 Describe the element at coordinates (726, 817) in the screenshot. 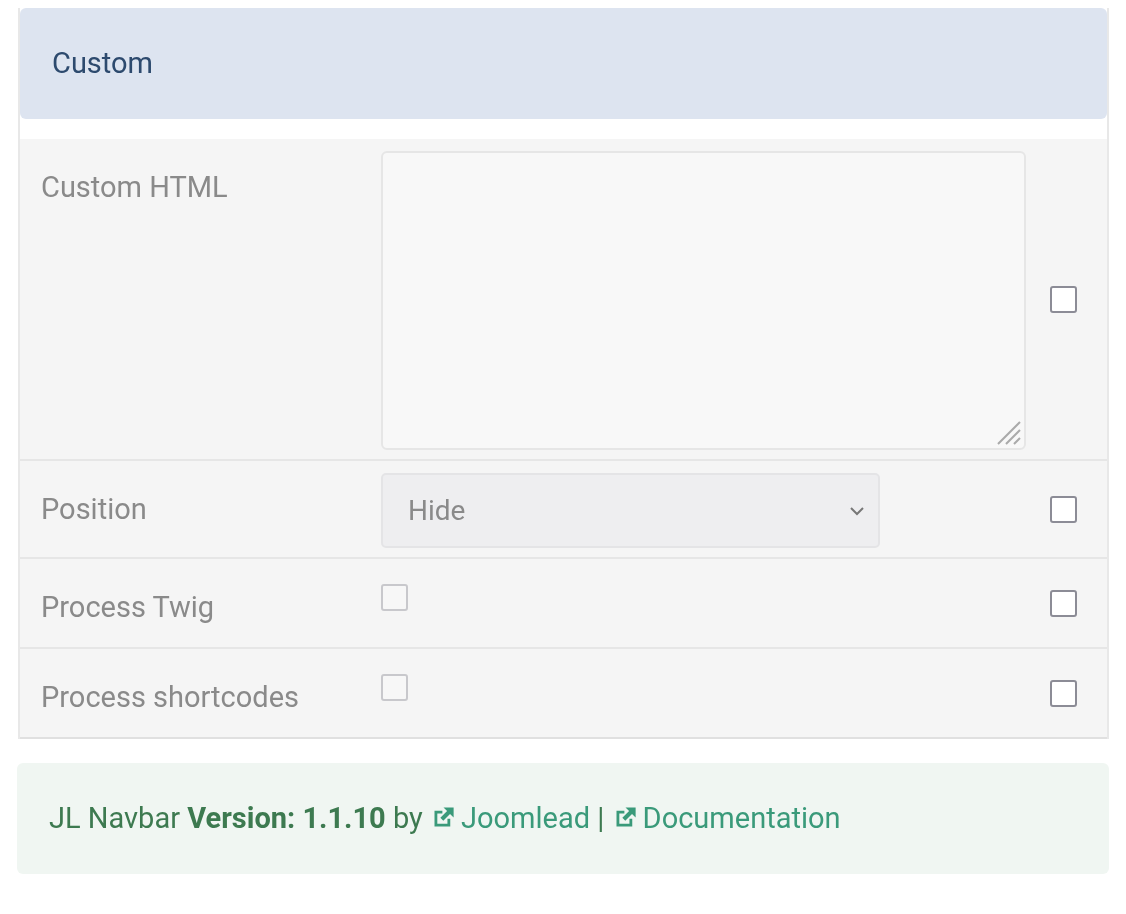

I see `documentation-link: Documentation` at that location.